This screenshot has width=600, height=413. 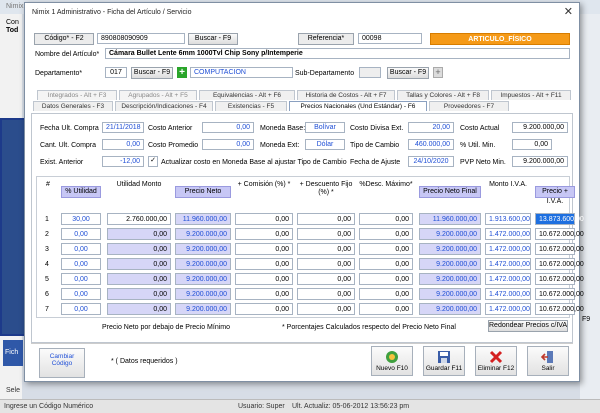 What do you see at coordinates (123, 127) in the screenshot?
I see `fecha-ult-compra-field: 21/11/2018` at bounding box center [123, 127].